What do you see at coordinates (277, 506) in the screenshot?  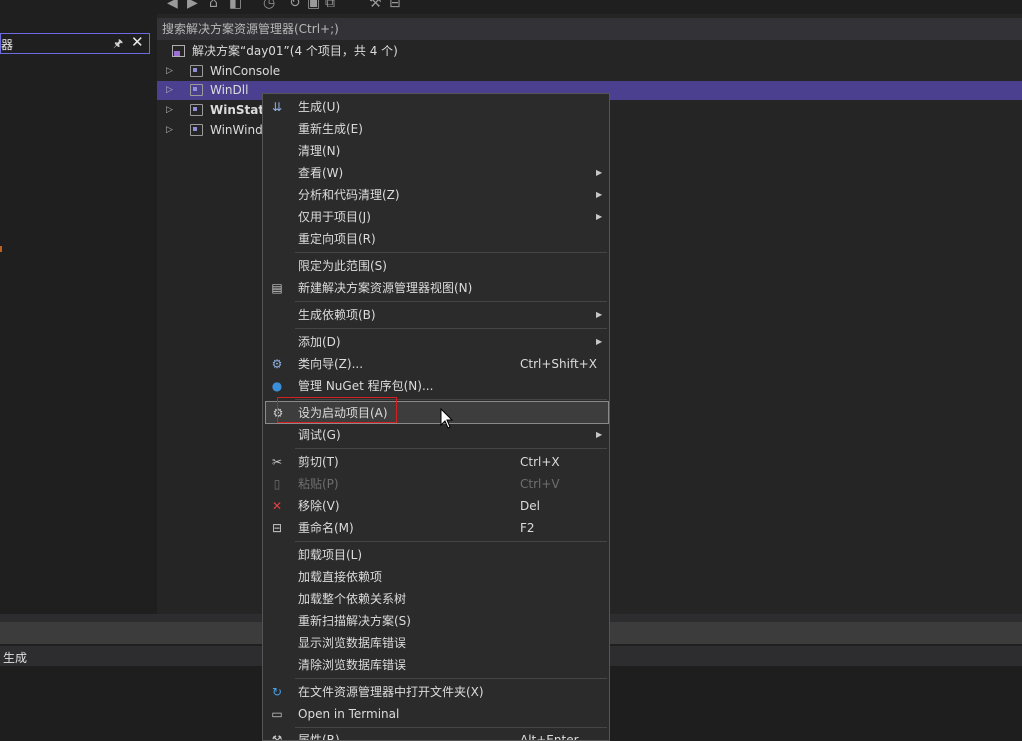 I see `remove-icon: ✕` at bounding box center [277, 506].